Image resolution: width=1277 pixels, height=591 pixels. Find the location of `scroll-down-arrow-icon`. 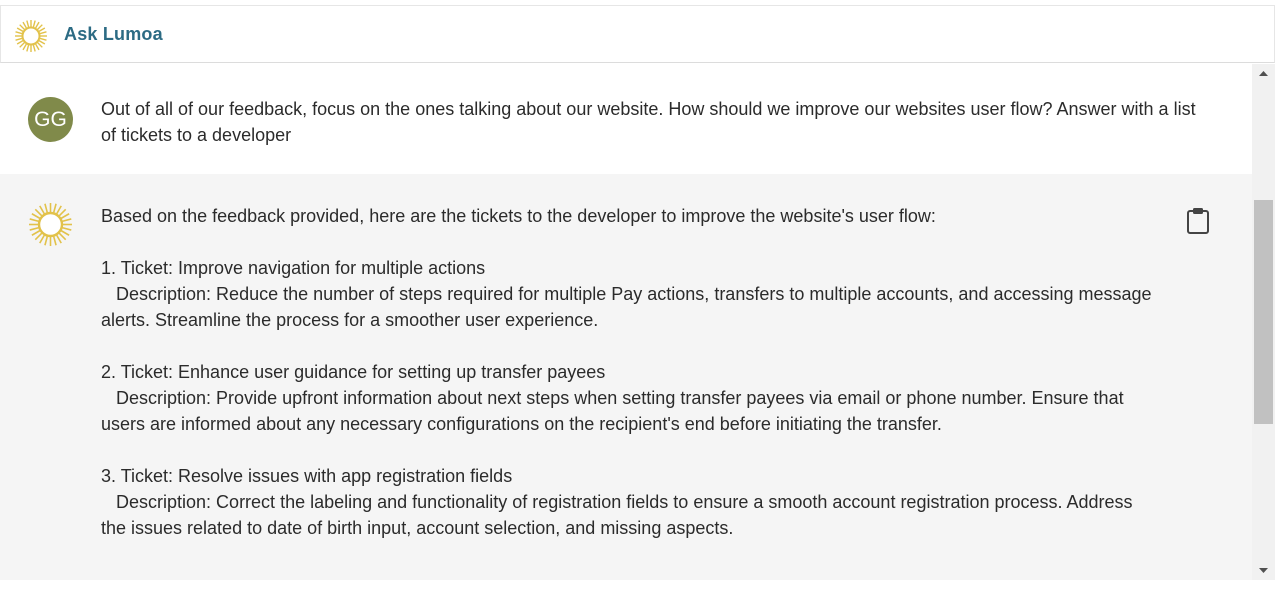

scroll-down-arrow-icon is located at coordinates (1263, 571).